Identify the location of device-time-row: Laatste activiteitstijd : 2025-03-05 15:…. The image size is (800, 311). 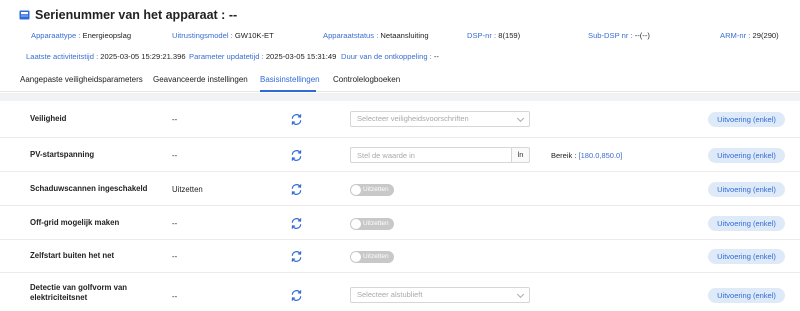
(400, 58).